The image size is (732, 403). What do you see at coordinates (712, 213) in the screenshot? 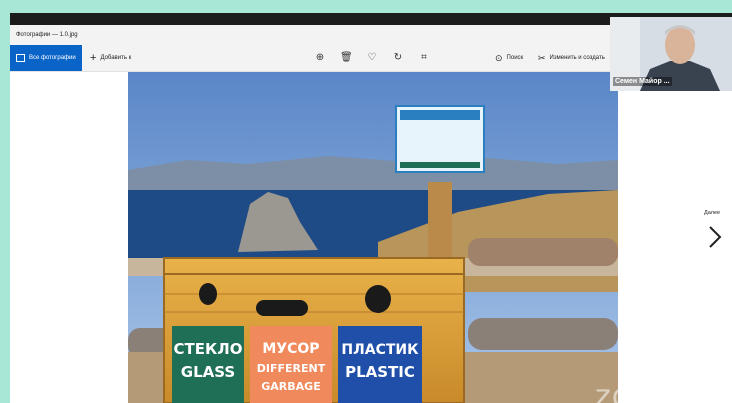
I see `next-tooltip: Далее` at bounding box center [712, 213].